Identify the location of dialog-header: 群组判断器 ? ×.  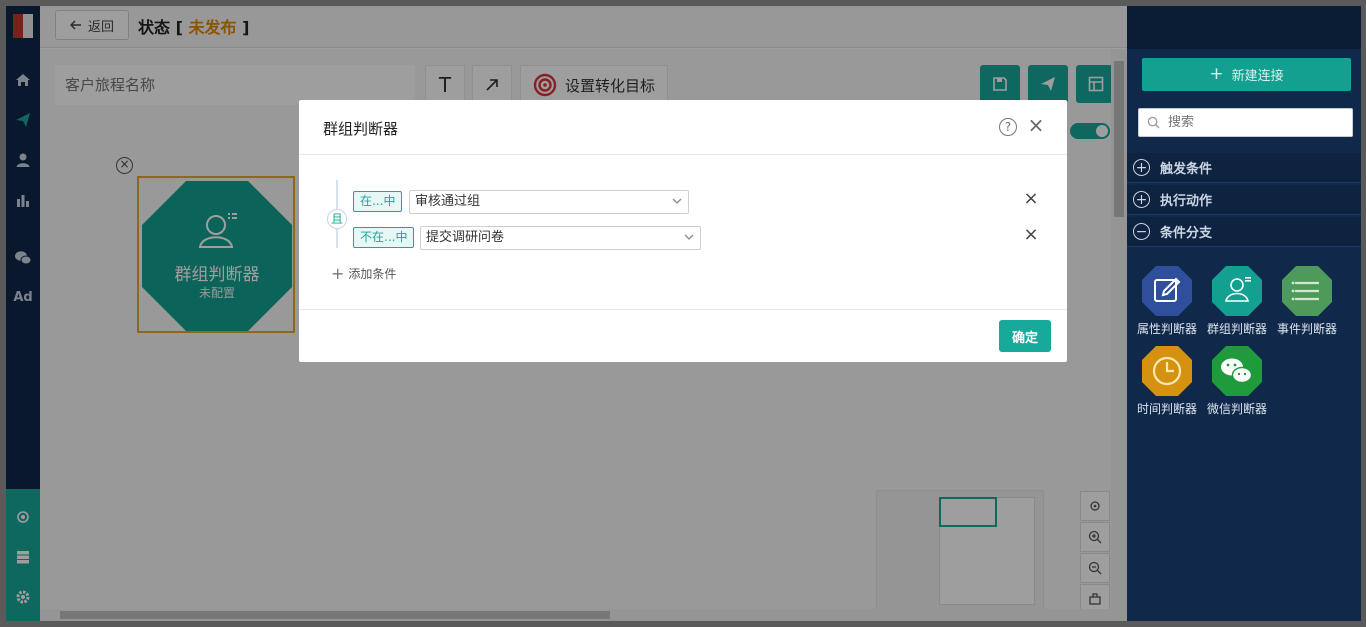
(683, 127).